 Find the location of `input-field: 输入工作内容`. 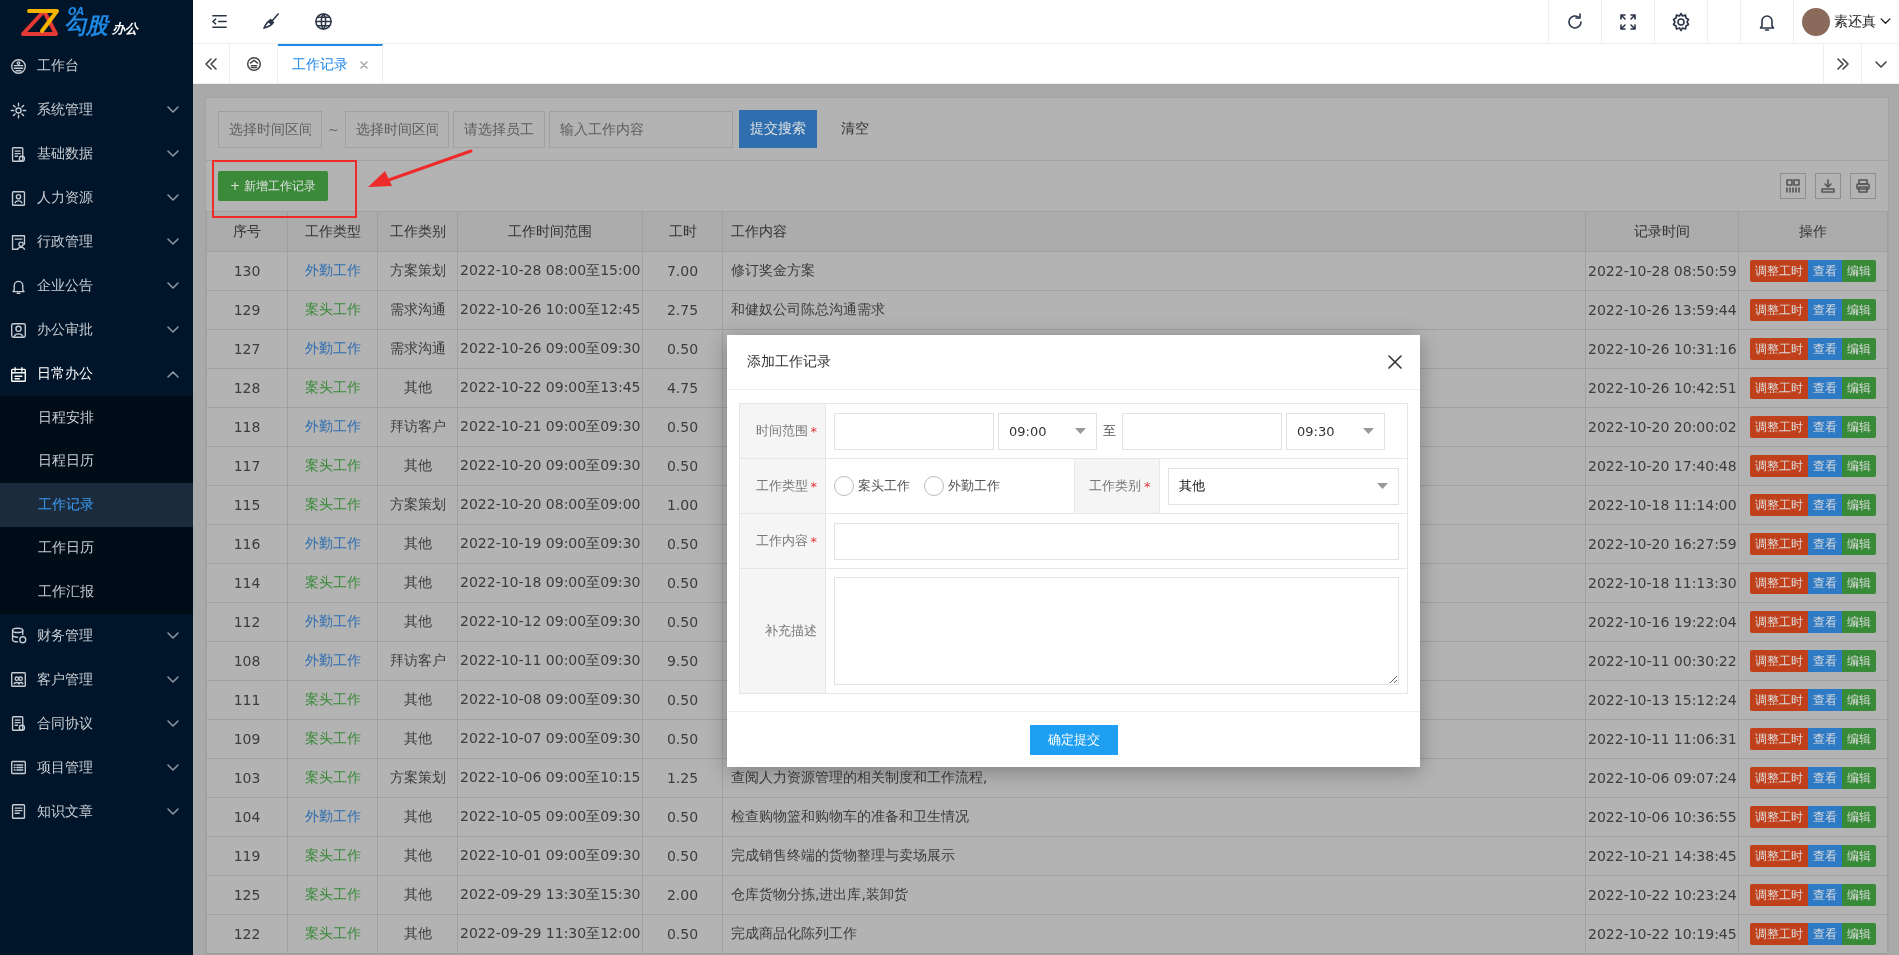

input-field: 输入工作内容 is located at coordinates (640, 129).